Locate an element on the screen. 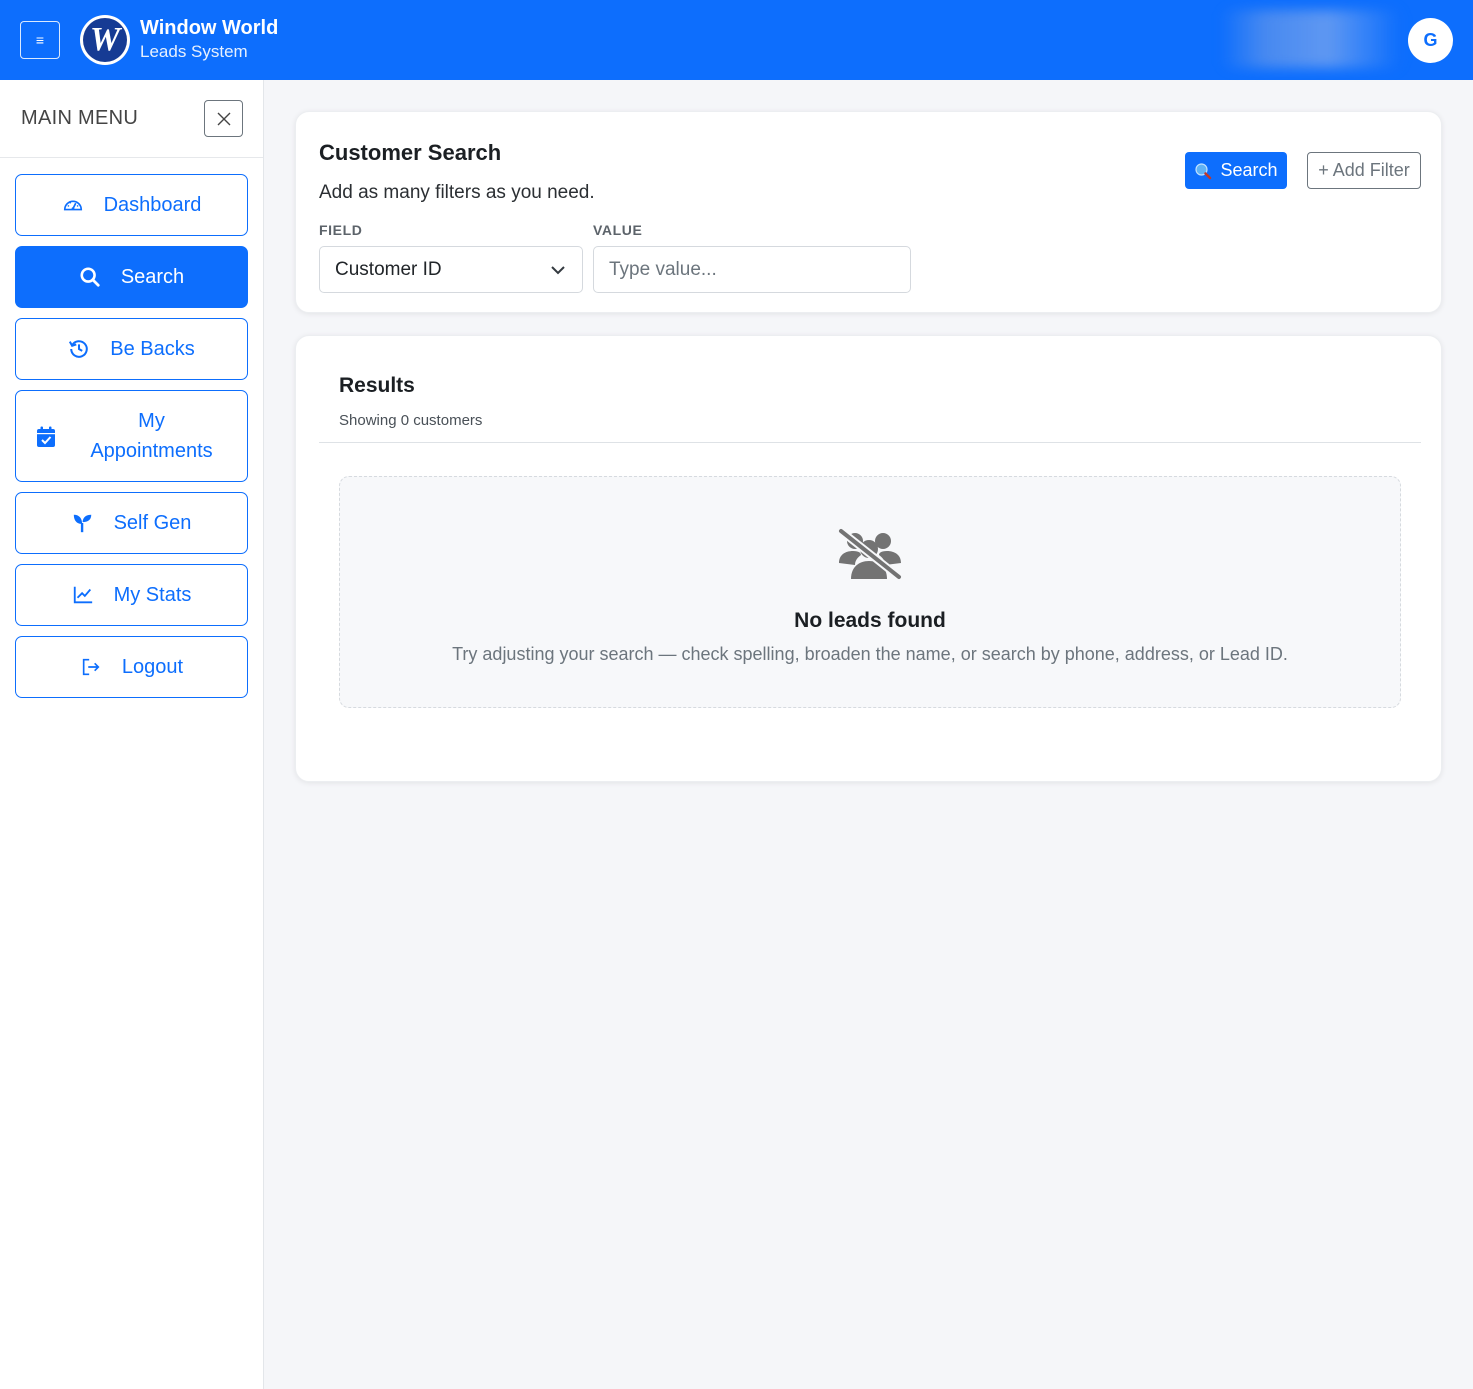  sidebar-item-label: Self Gen is located at coordinates (152, 522).